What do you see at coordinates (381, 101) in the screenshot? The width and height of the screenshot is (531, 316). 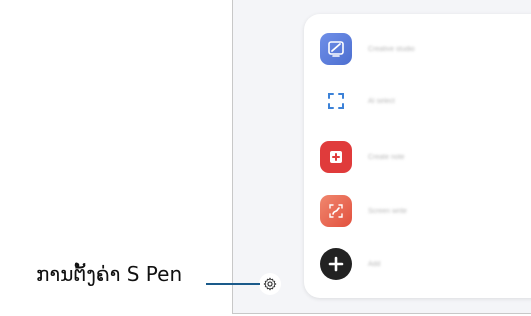 I see `air-command-item-label: AI select` at bounding box center [381, 101].